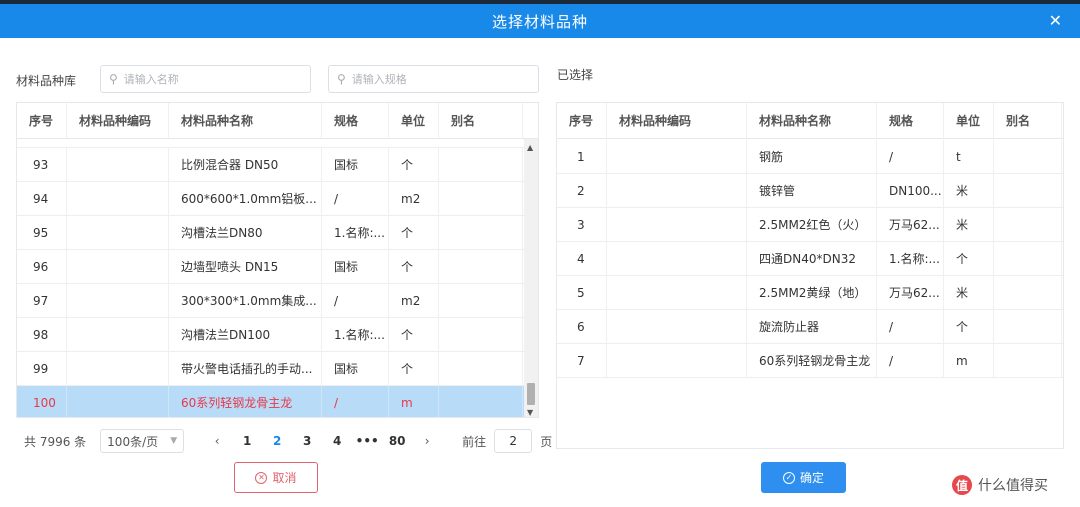  Describe the element at coordinates (245, 120) in the screenshot. I see `column-header-name: 材料品种名称` at that location.